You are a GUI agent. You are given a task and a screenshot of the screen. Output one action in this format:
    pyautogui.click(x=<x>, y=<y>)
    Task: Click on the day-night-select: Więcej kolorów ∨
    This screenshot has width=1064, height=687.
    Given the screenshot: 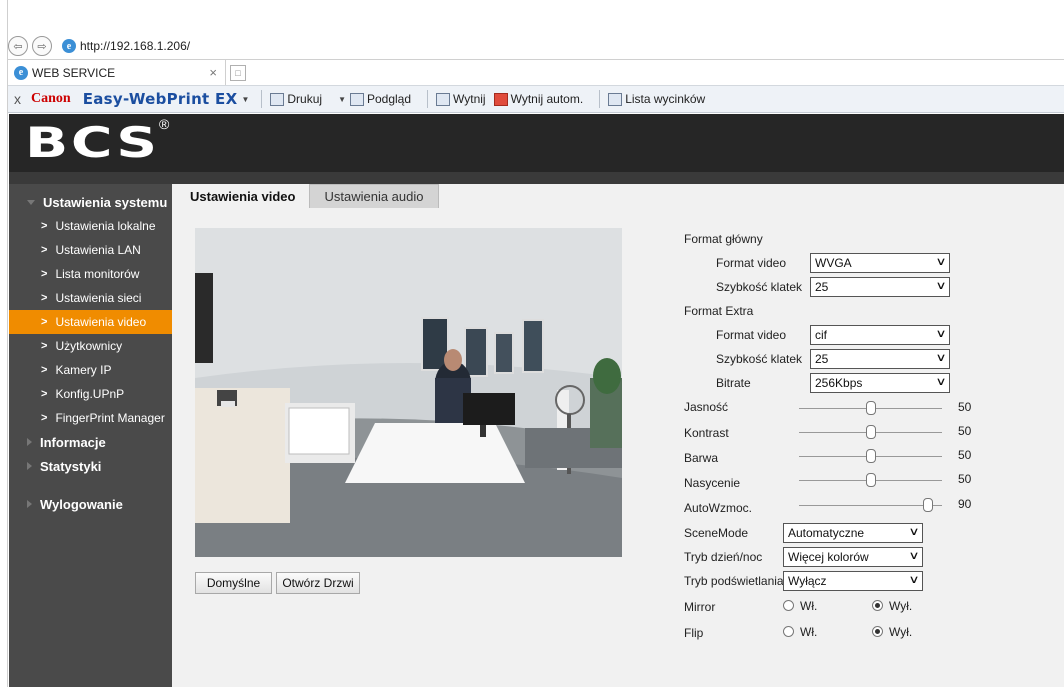 What is the action you would take?
    pyautogui.click(x=853, y=557)
    